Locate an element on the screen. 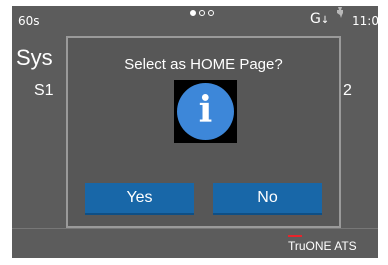 This screenshot has width=388, height=265. yes-button: Yes is located at coordinates (139, 199).